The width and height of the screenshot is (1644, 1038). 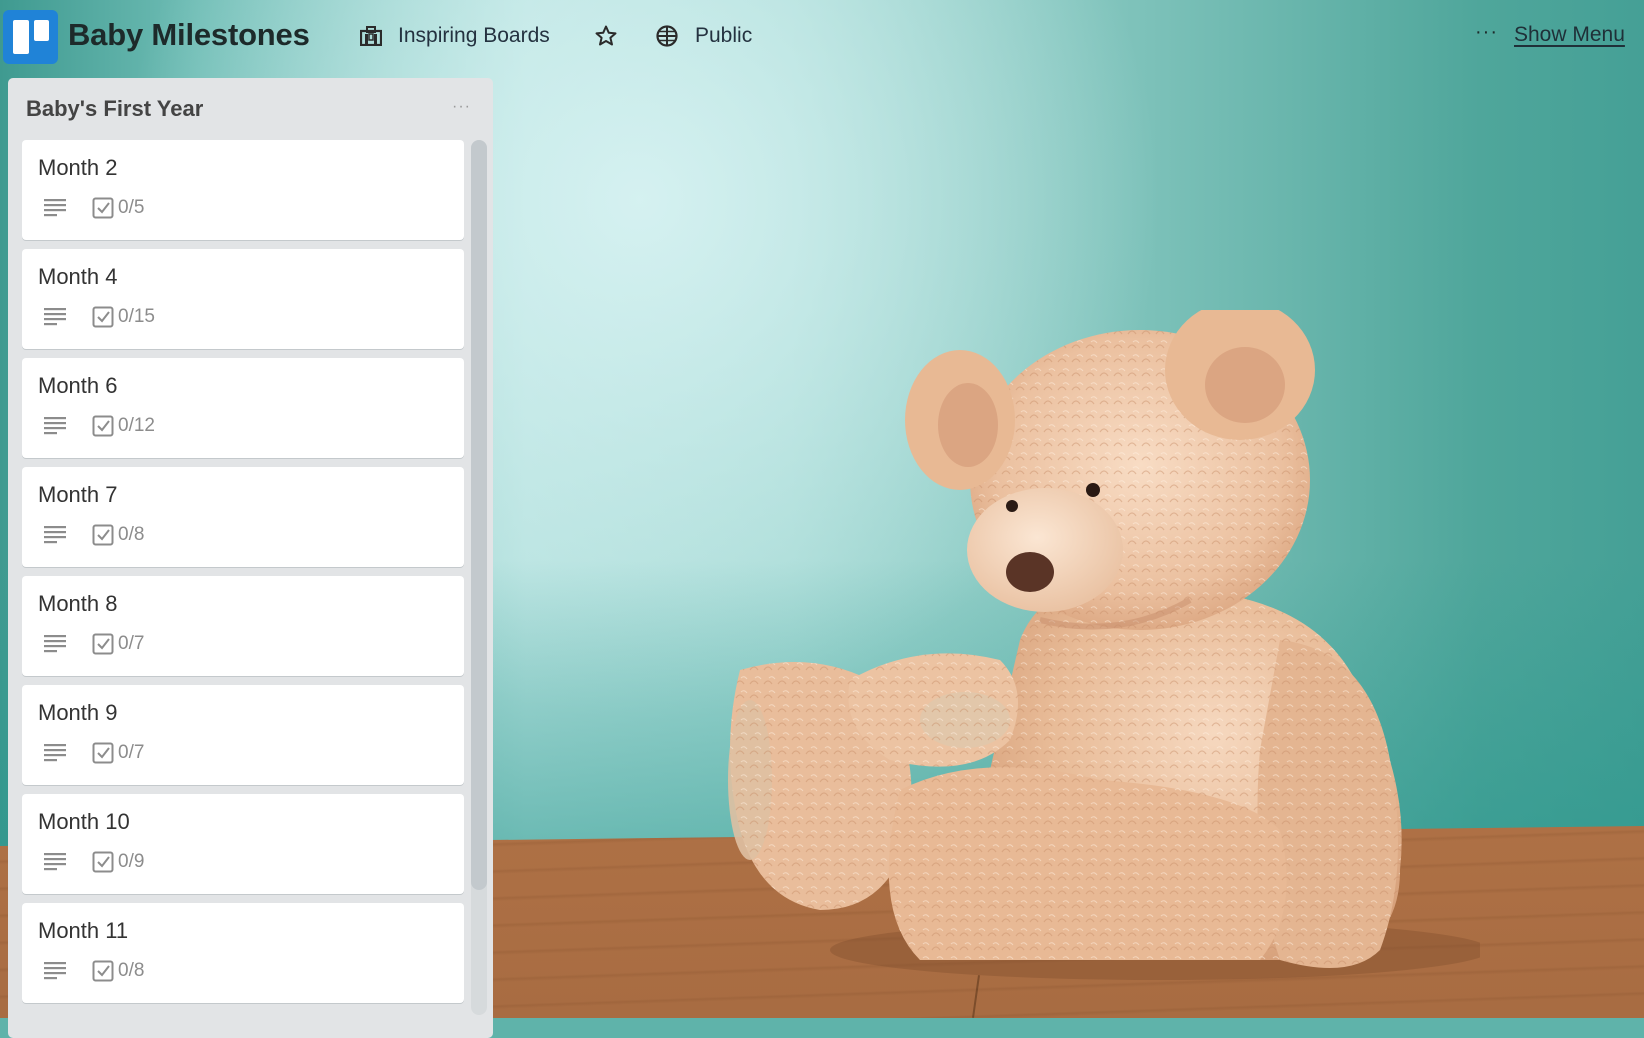 I want to click on list-title: Baby's First Year, so click(x=114, y=109).